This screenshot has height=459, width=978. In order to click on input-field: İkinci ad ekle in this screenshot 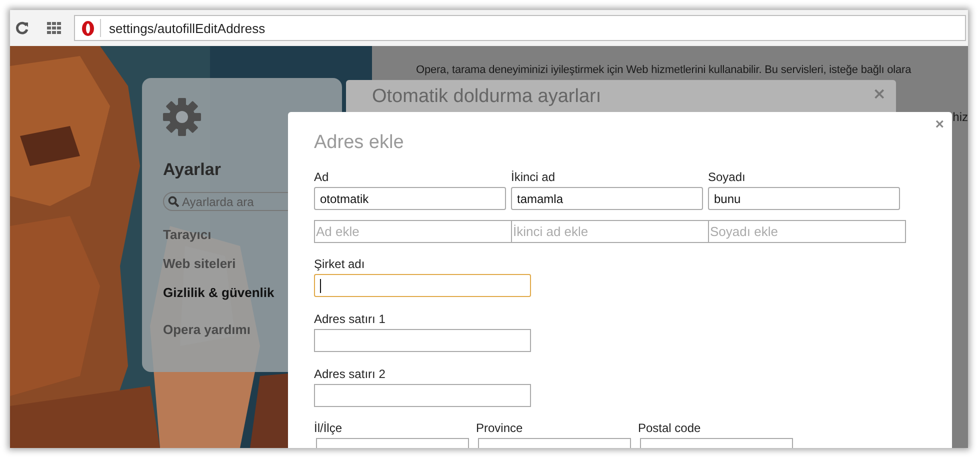, I will do `click(610, 231)`.